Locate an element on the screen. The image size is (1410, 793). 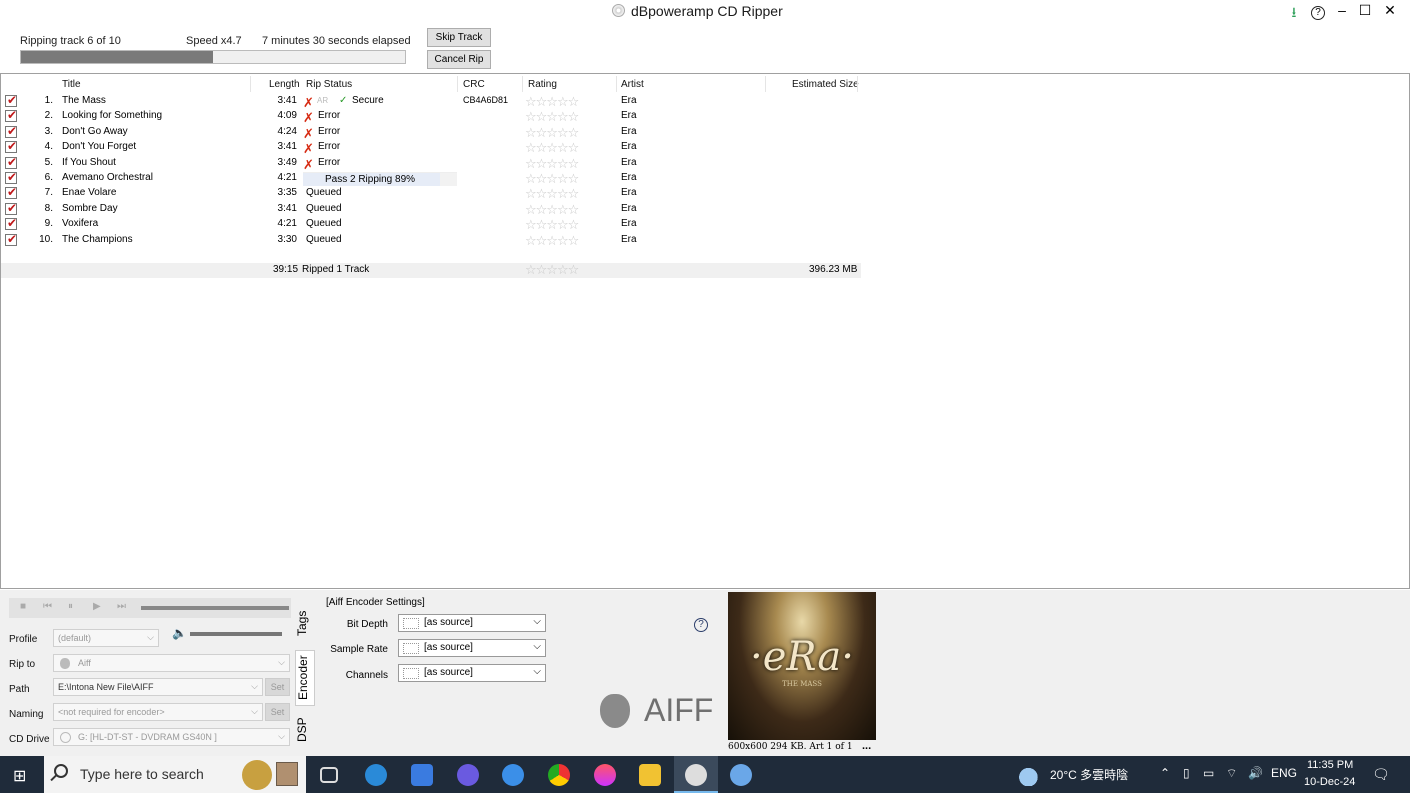
column-estimated-size: Estimated Size is located at coordinates (825, 84).